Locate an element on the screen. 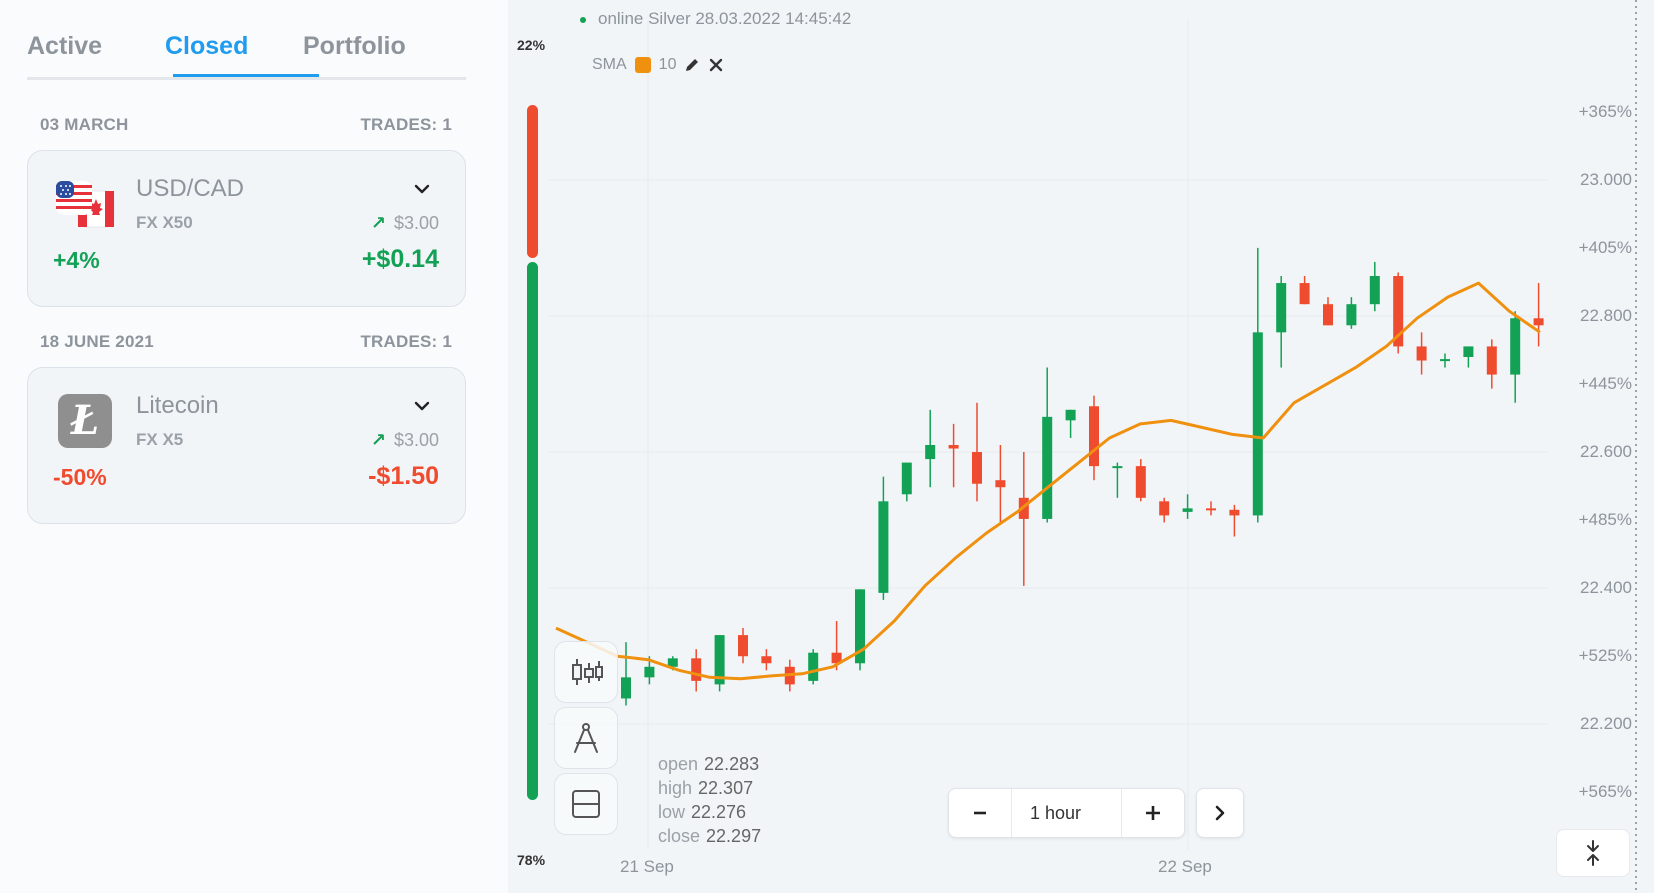  compass-icon is located at coordinates (586, 738).